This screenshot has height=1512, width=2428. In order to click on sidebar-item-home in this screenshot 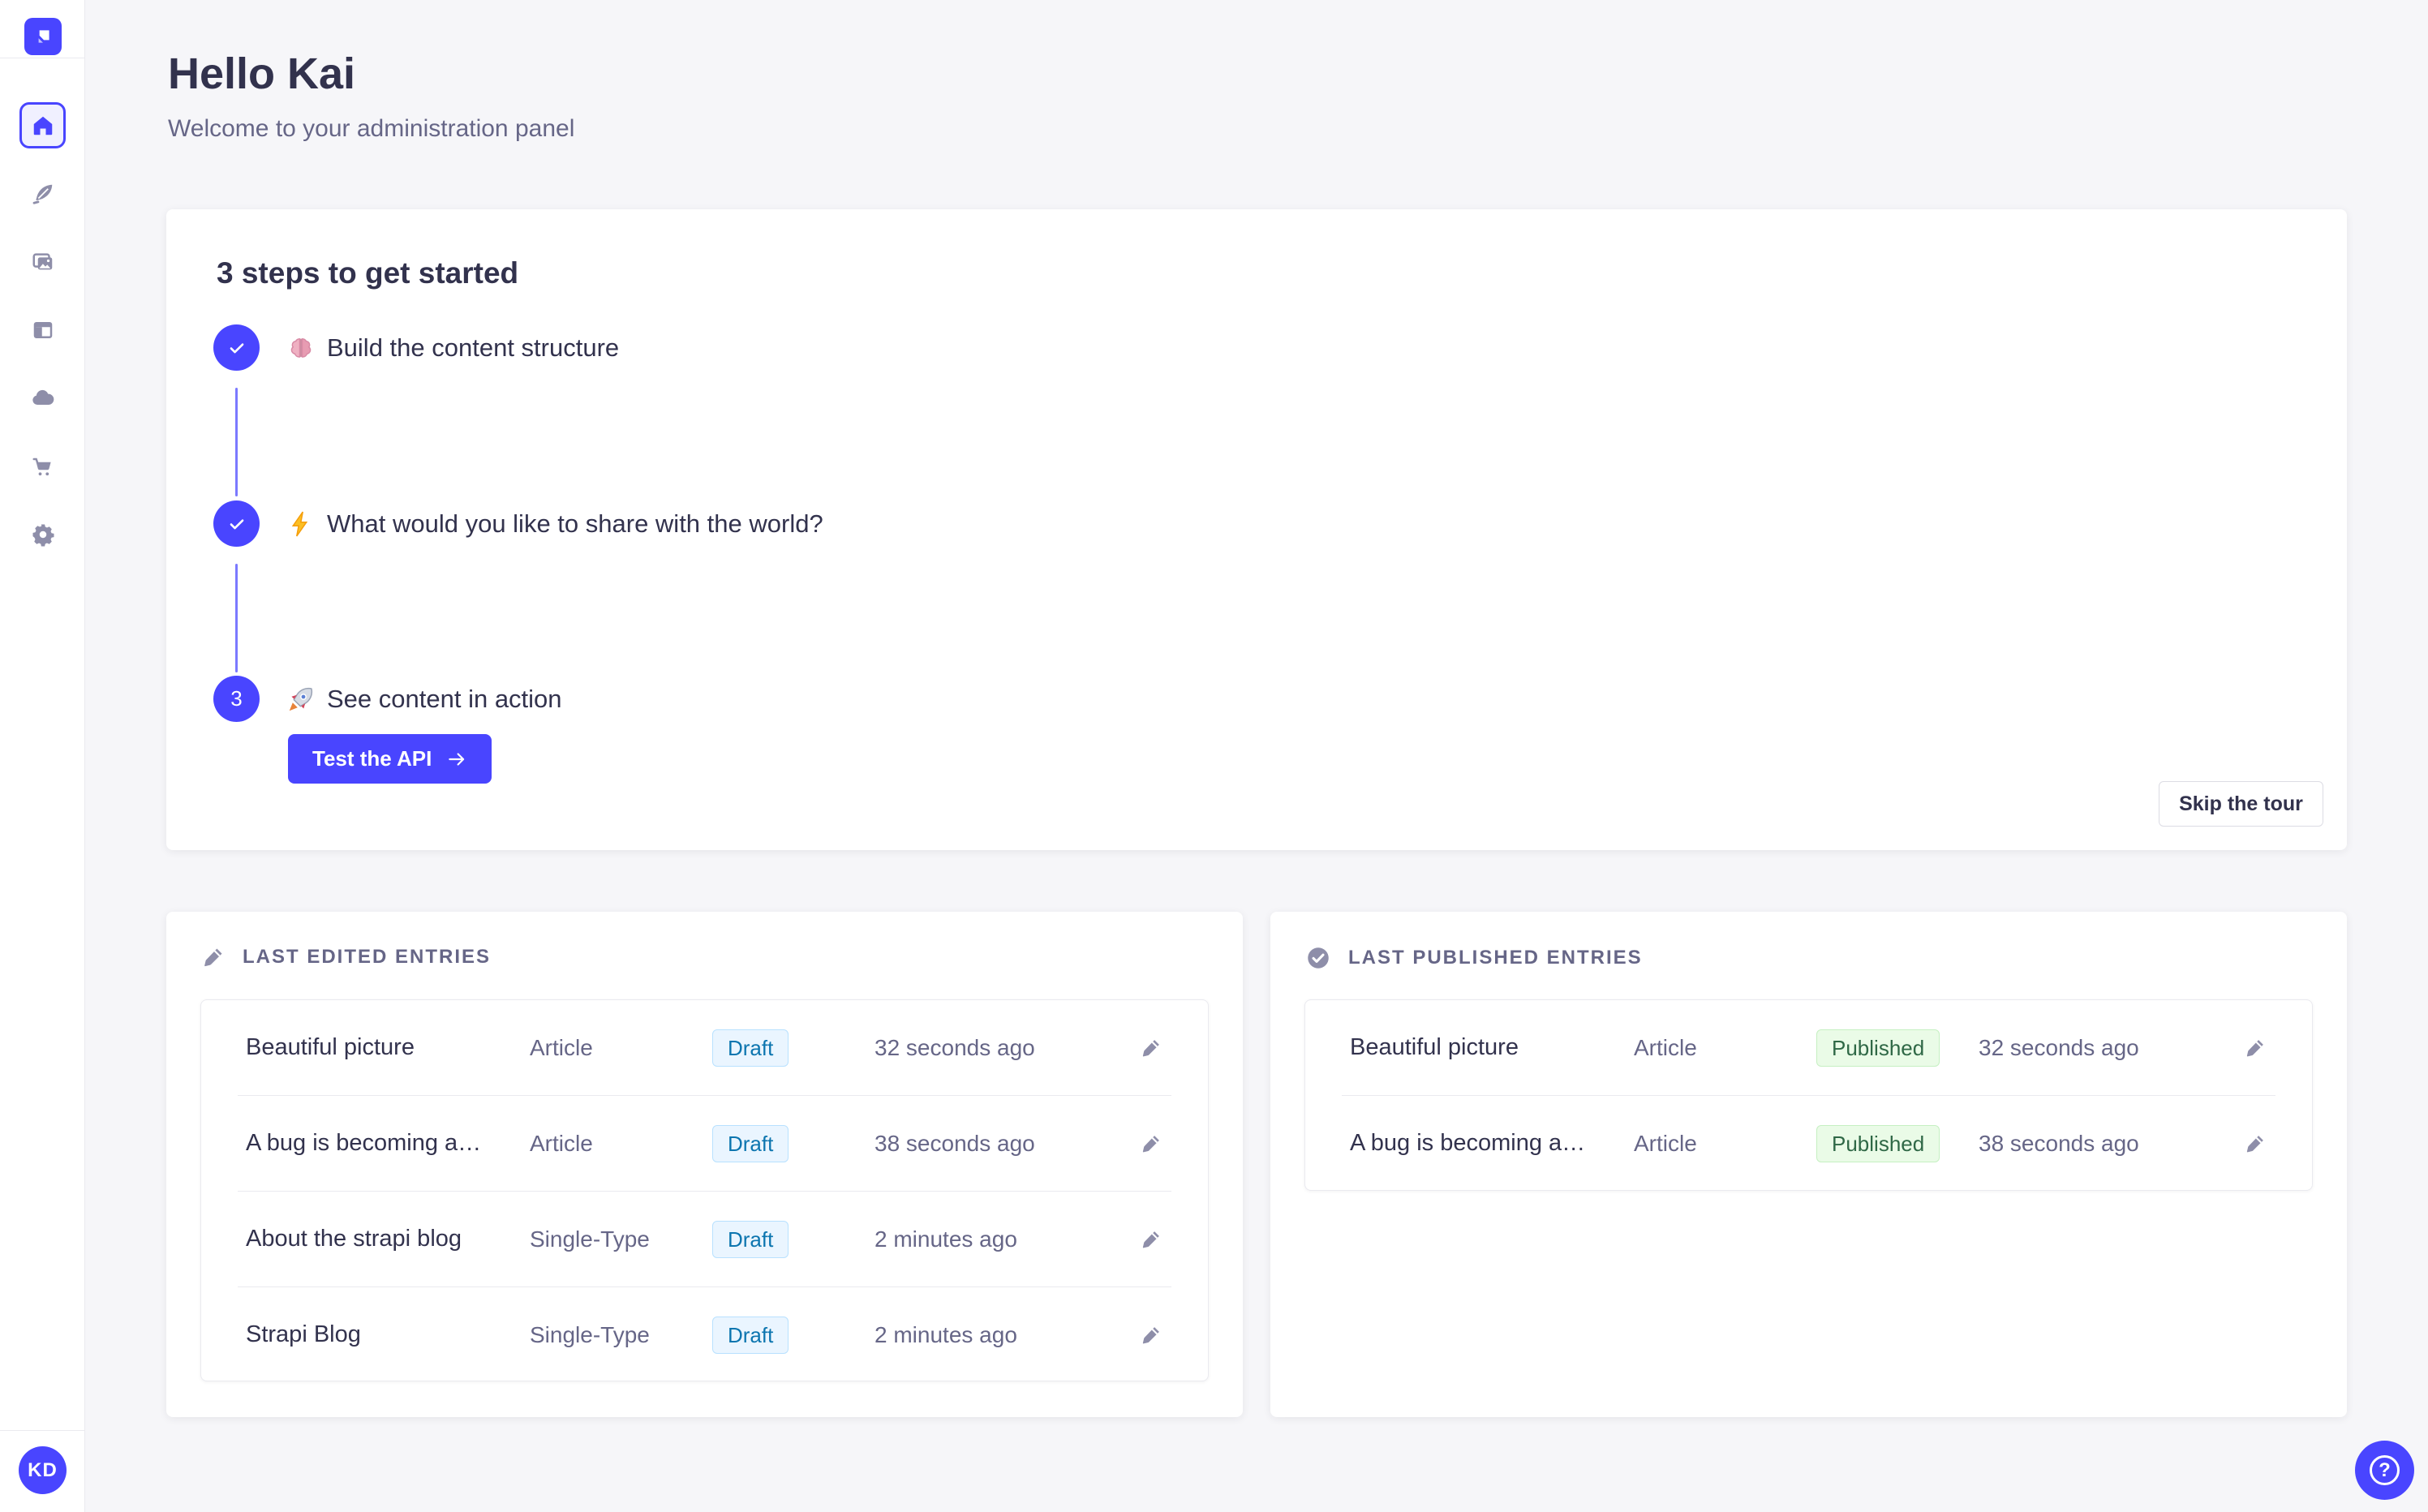, I will do `click(42, 125)`.